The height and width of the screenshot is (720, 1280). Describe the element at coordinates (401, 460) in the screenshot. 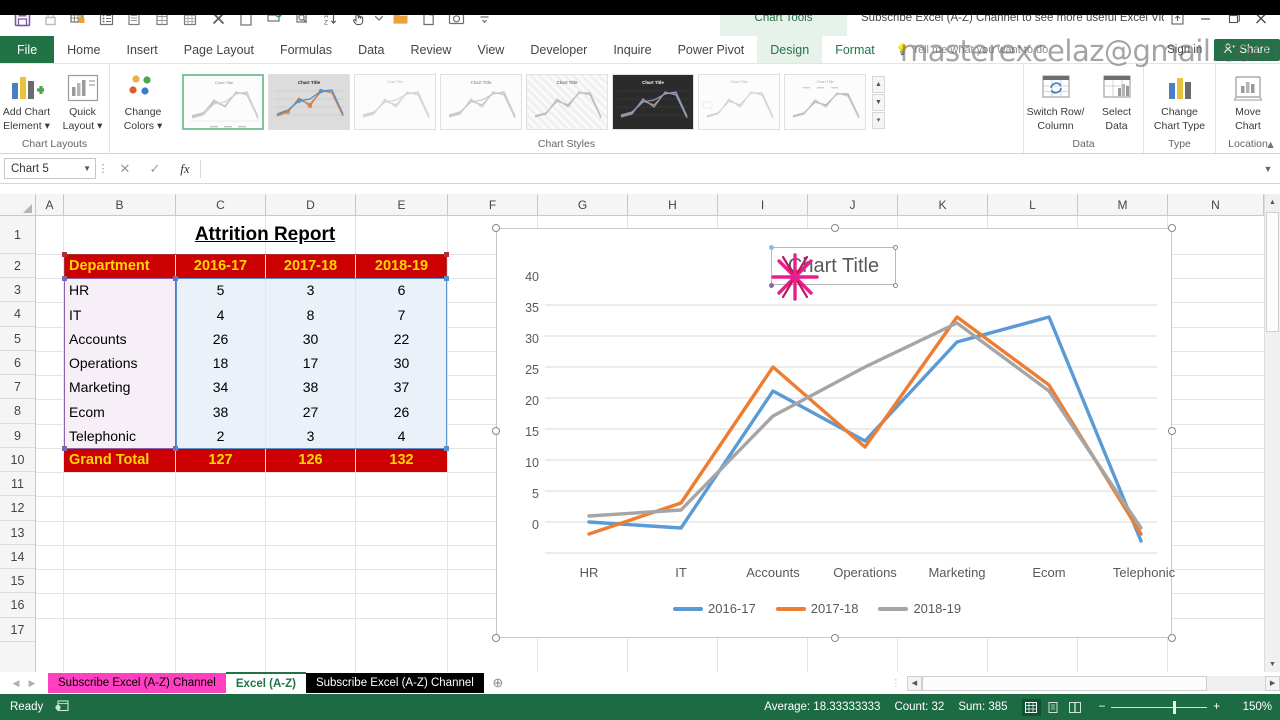

I see `grand-total-2018-19: 132` at that location.